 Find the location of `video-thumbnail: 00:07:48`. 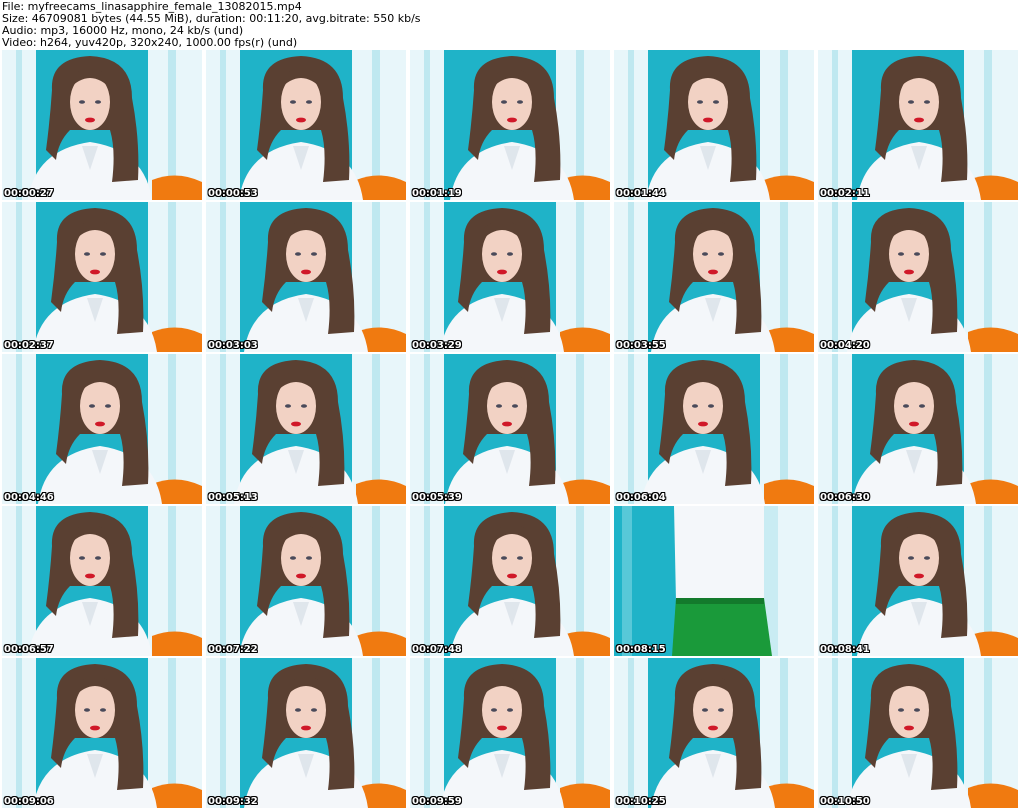

video-thumbnail: 00:07:48 is located at coordinates (510, 581).